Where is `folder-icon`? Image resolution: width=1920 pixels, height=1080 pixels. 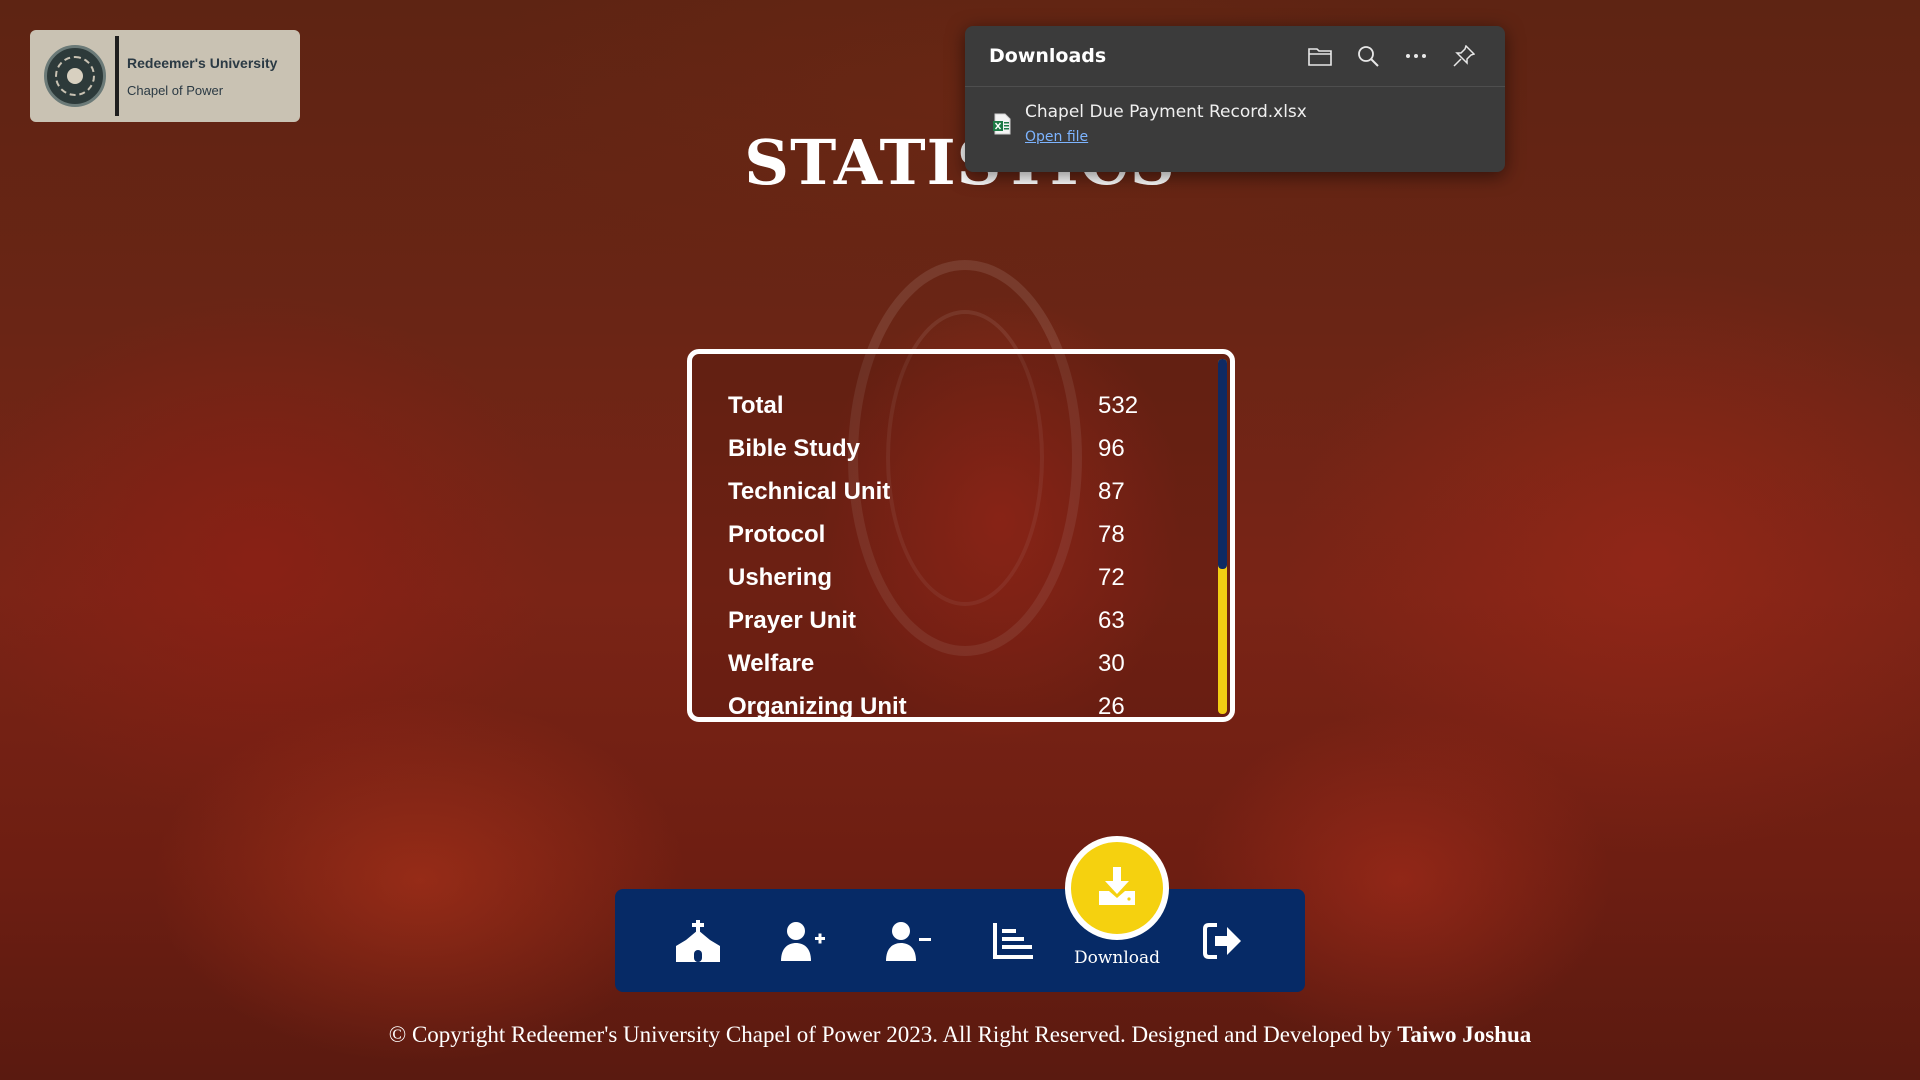
folder-icon is located at coordinates (1320, 56).